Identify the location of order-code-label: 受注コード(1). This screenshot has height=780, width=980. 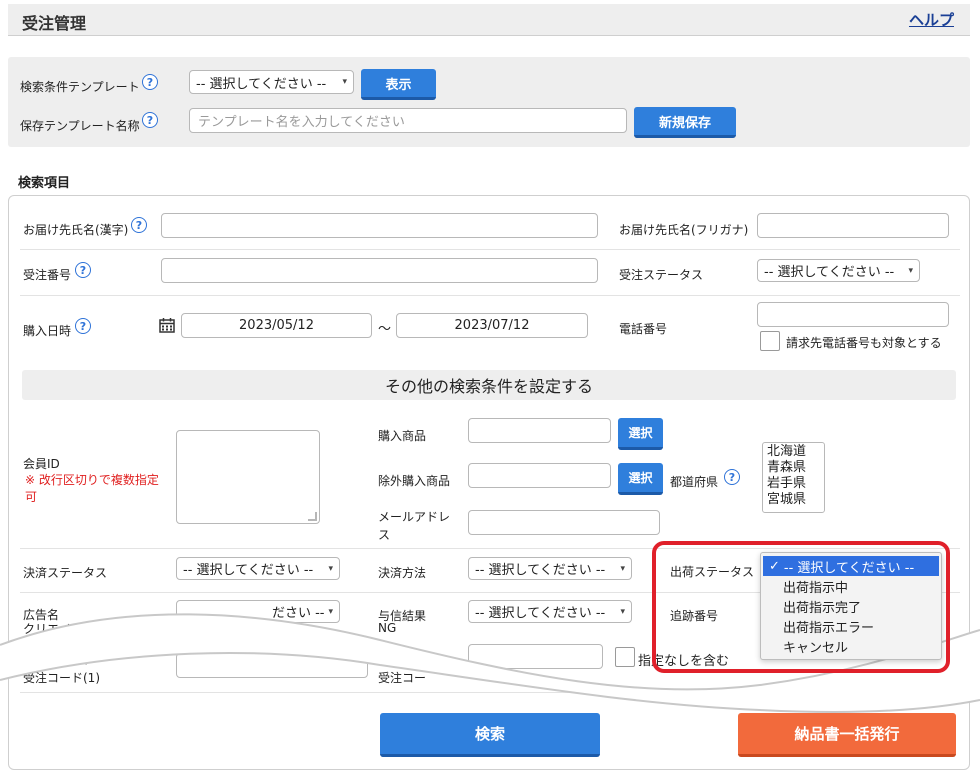
(61, 678).